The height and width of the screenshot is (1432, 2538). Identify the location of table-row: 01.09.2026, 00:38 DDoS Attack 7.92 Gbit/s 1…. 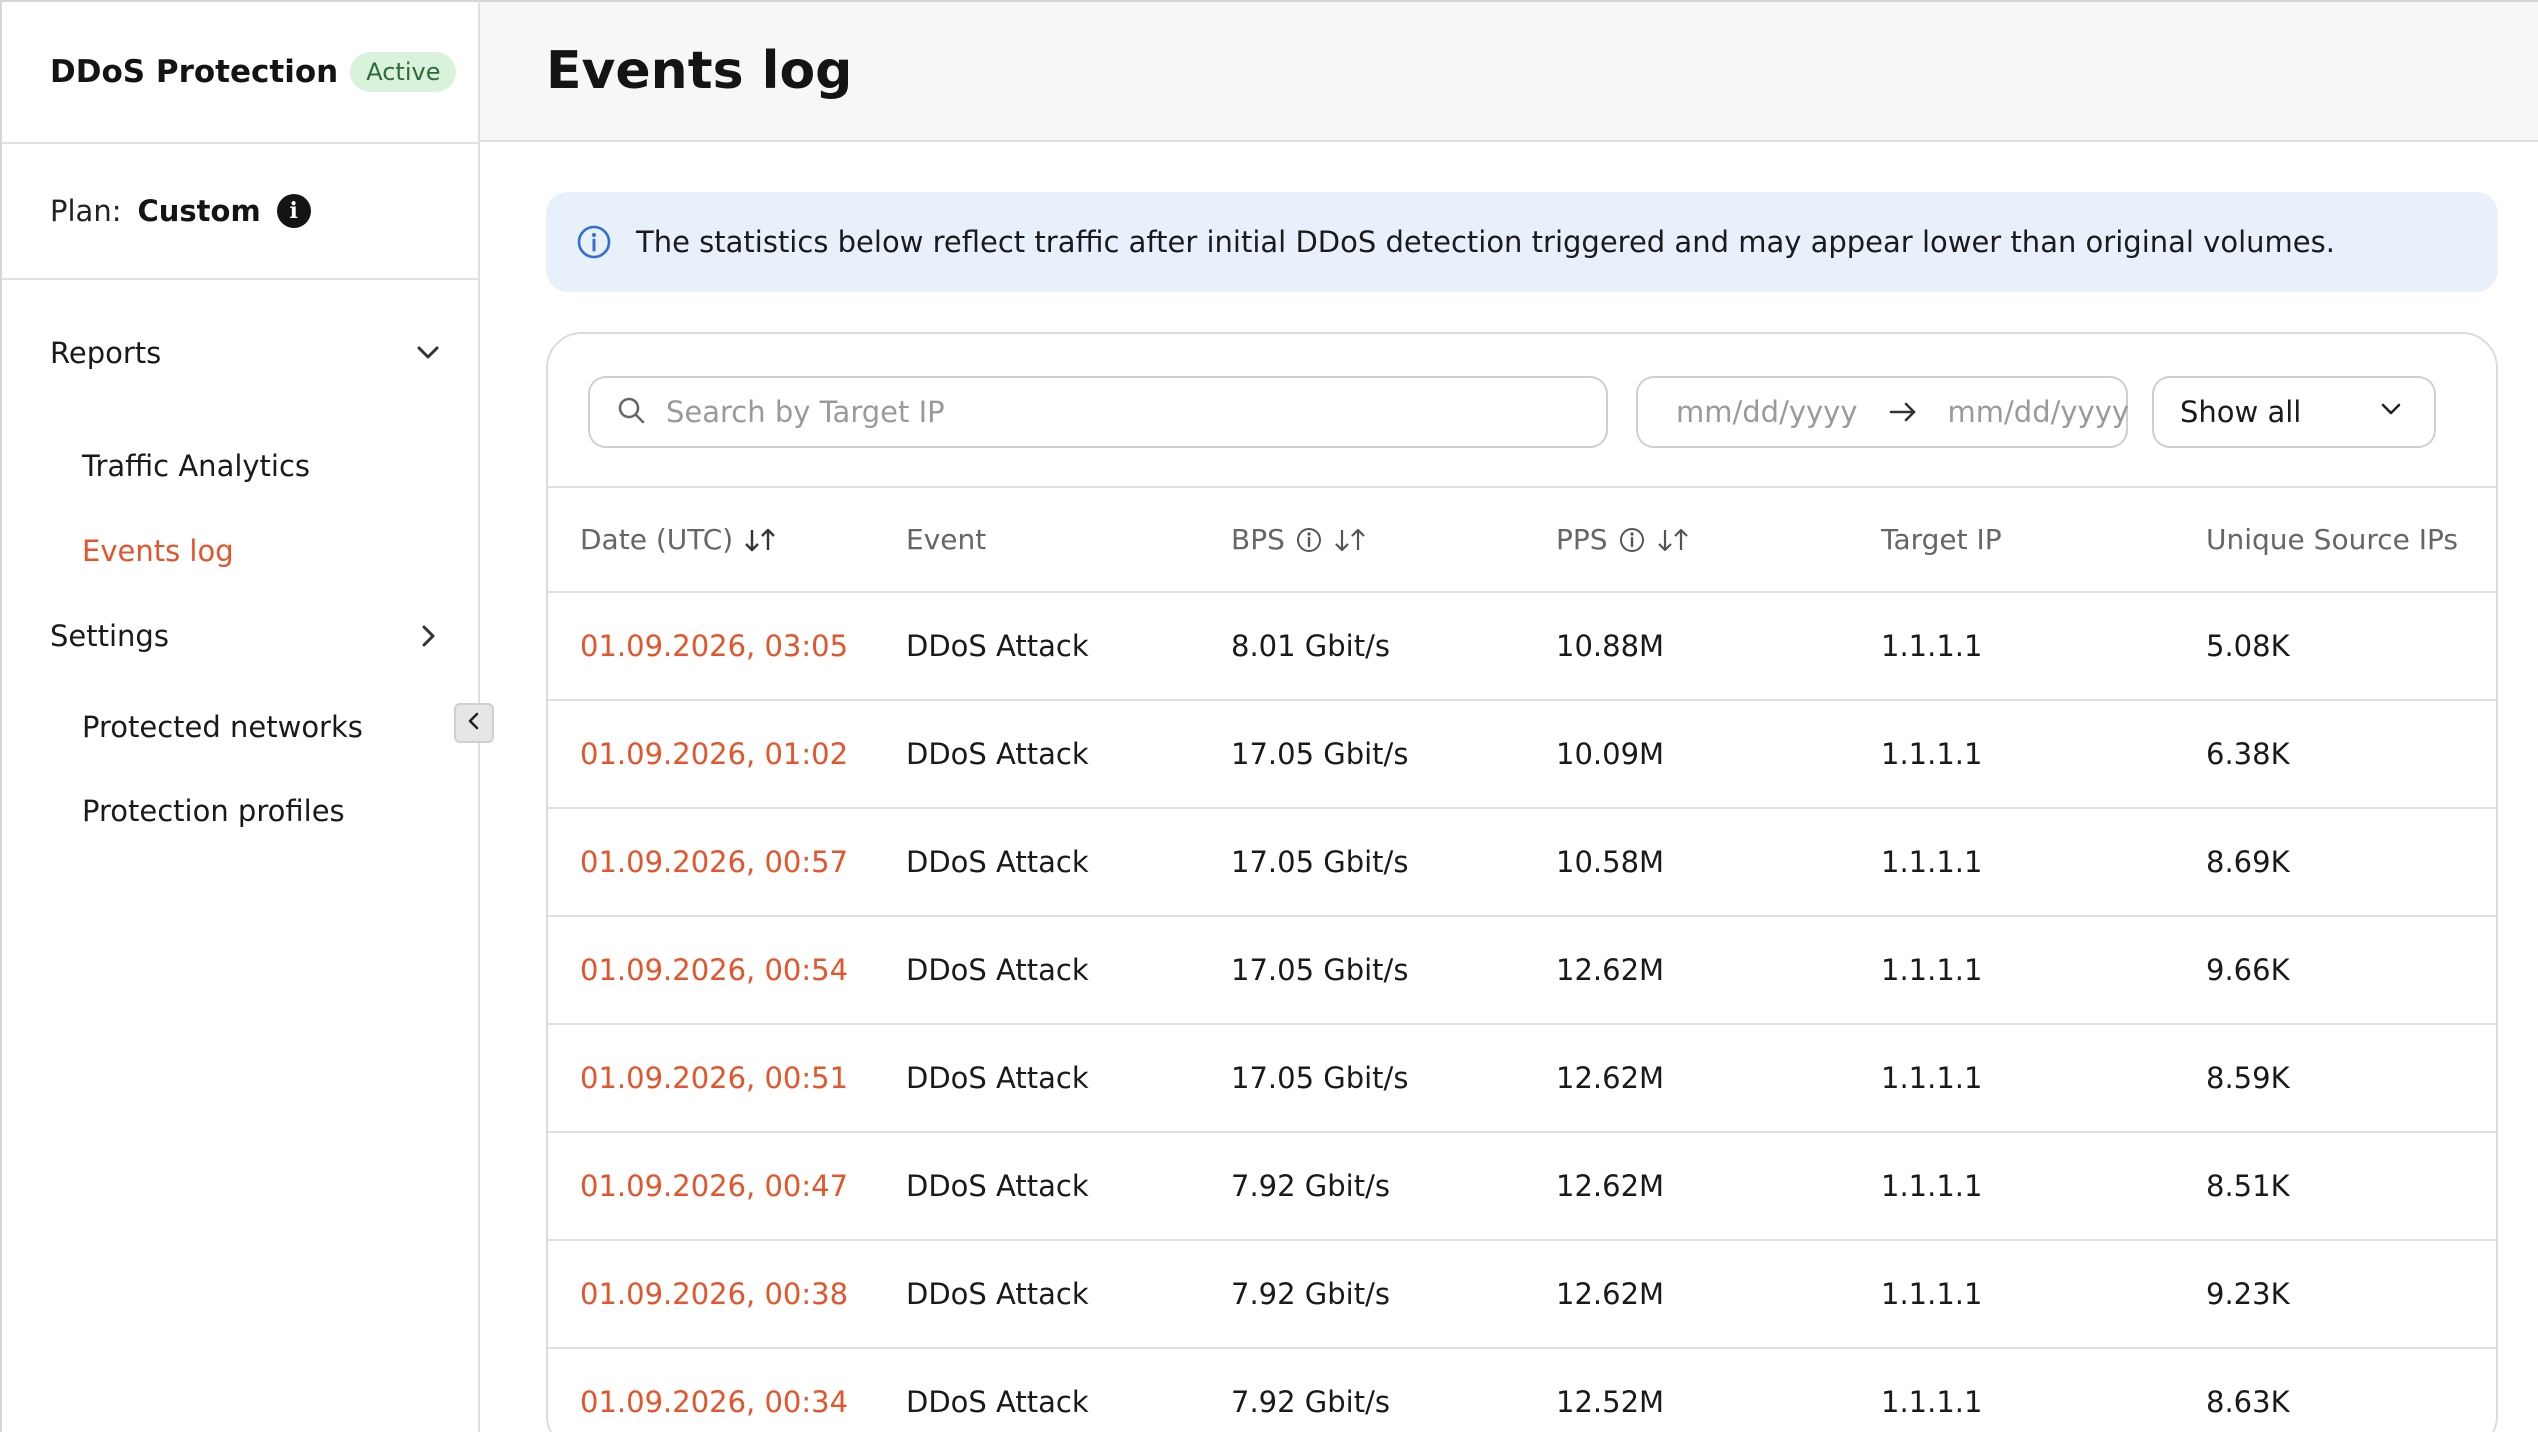
(1522, 1294).